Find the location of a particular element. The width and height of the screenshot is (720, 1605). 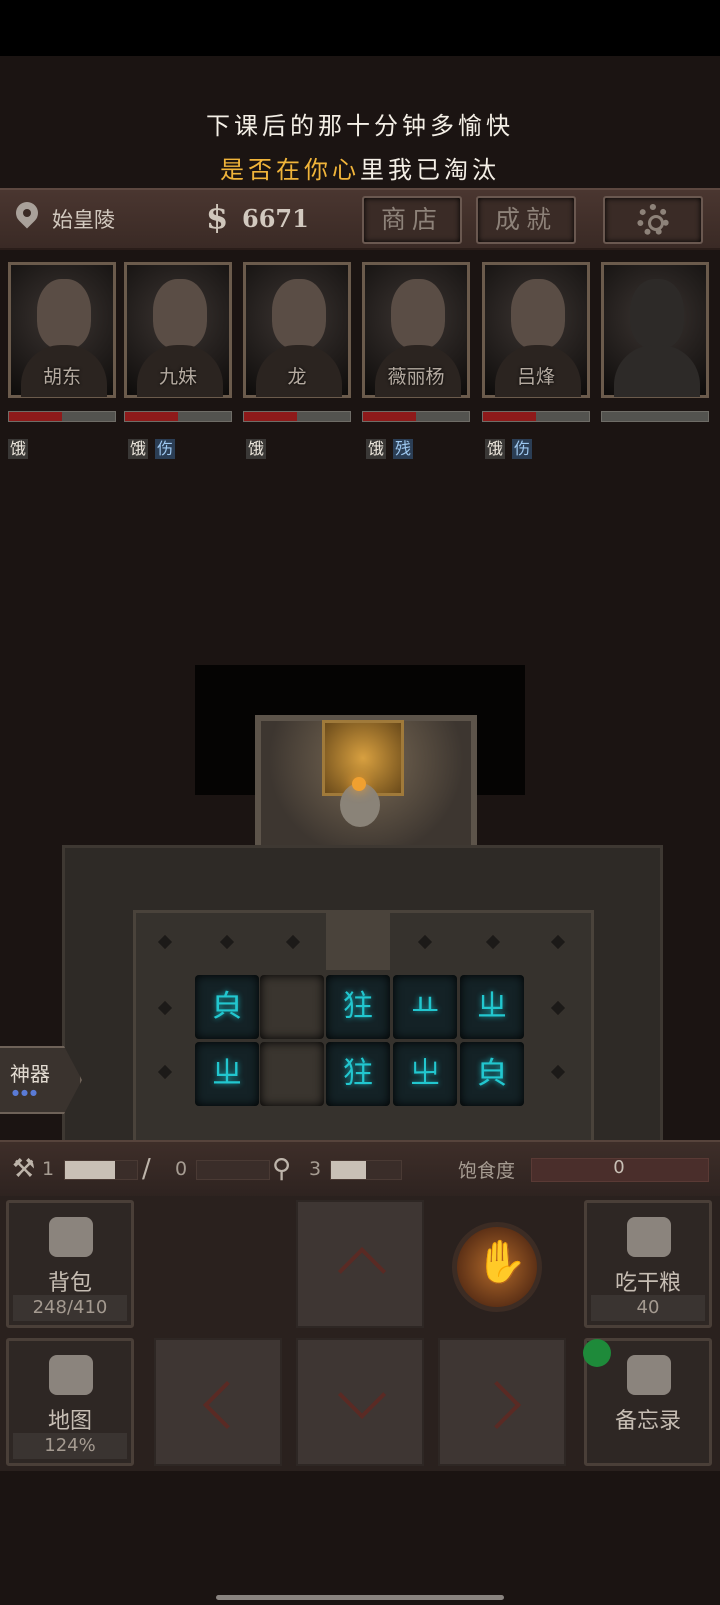

shovel-icon: ⚲ is located at coordinates (282, 1169).